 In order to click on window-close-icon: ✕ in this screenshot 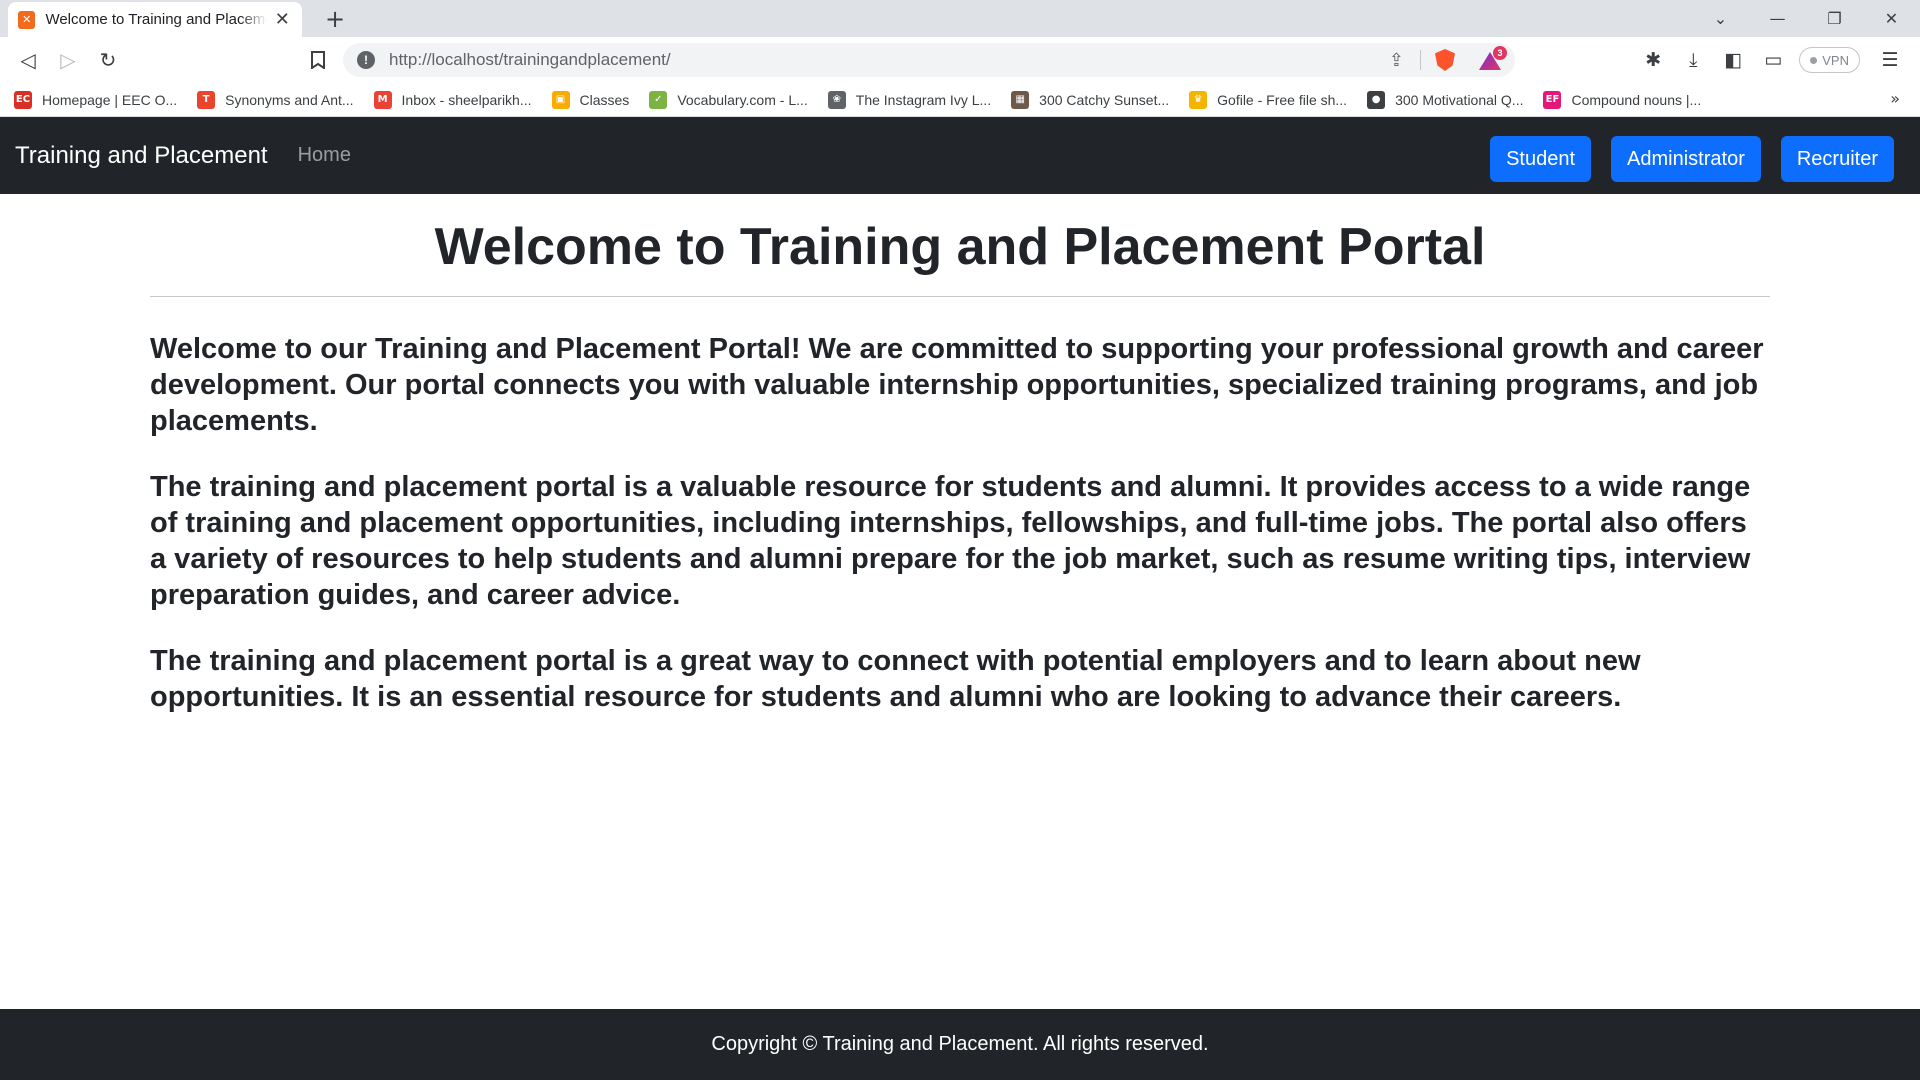, I will do `click(1891, 18)`.